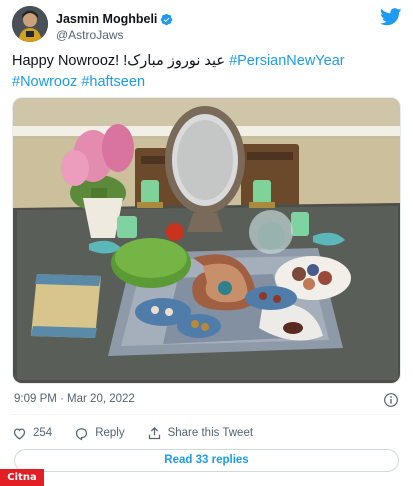 This screenshot has height=486, width=413. I want to click on avatar, so click(30, 24).